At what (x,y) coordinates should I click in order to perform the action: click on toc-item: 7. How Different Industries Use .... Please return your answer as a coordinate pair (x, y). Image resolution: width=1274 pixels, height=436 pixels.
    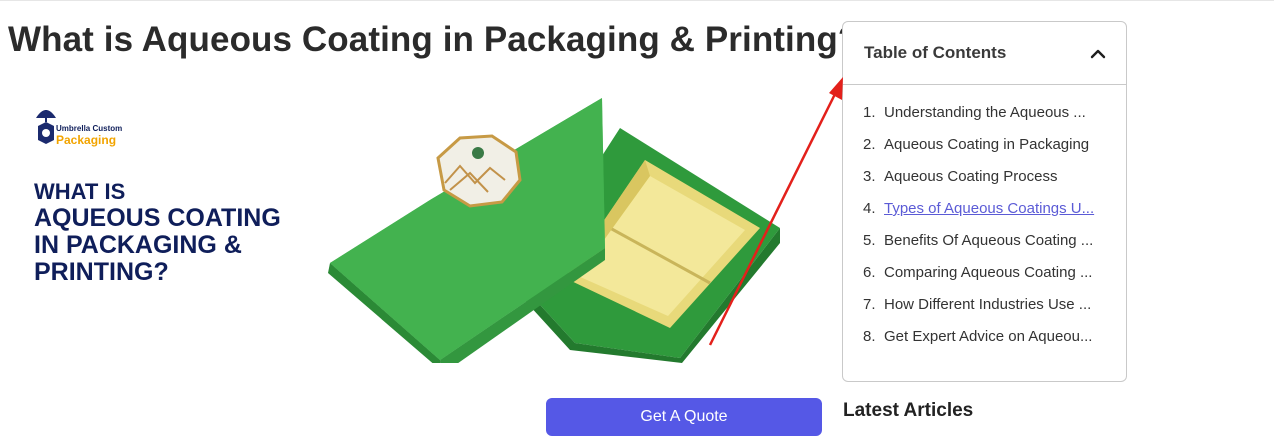
    Looking at the image, I should click on (994, 312).